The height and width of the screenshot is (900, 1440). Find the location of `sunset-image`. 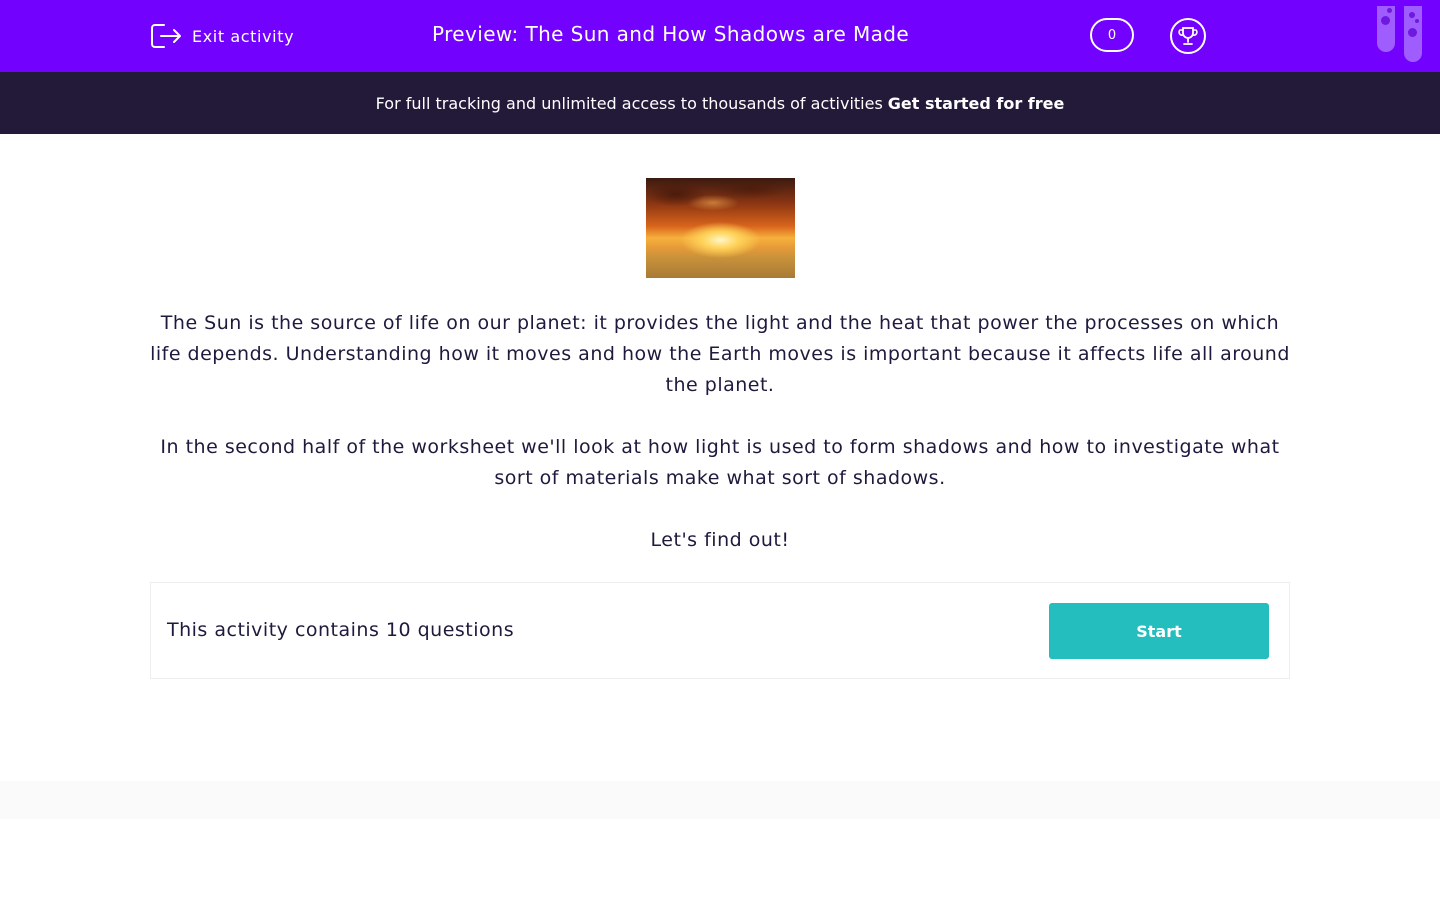

sunset-image is located at coordinates (720, 228).